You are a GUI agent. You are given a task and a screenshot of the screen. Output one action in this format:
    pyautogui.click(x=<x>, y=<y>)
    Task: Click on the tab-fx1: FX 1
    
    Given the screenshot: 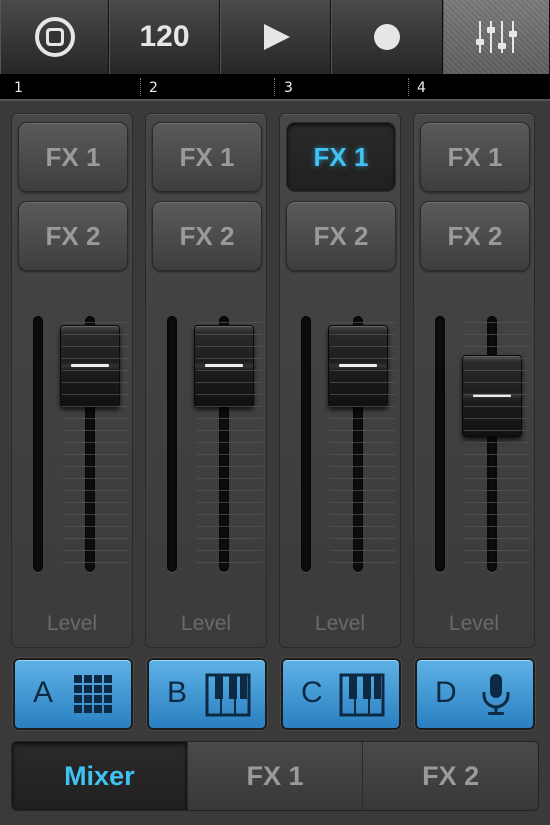 What is the action you would take?
    pyautogui.click(x=274, y=776)
    